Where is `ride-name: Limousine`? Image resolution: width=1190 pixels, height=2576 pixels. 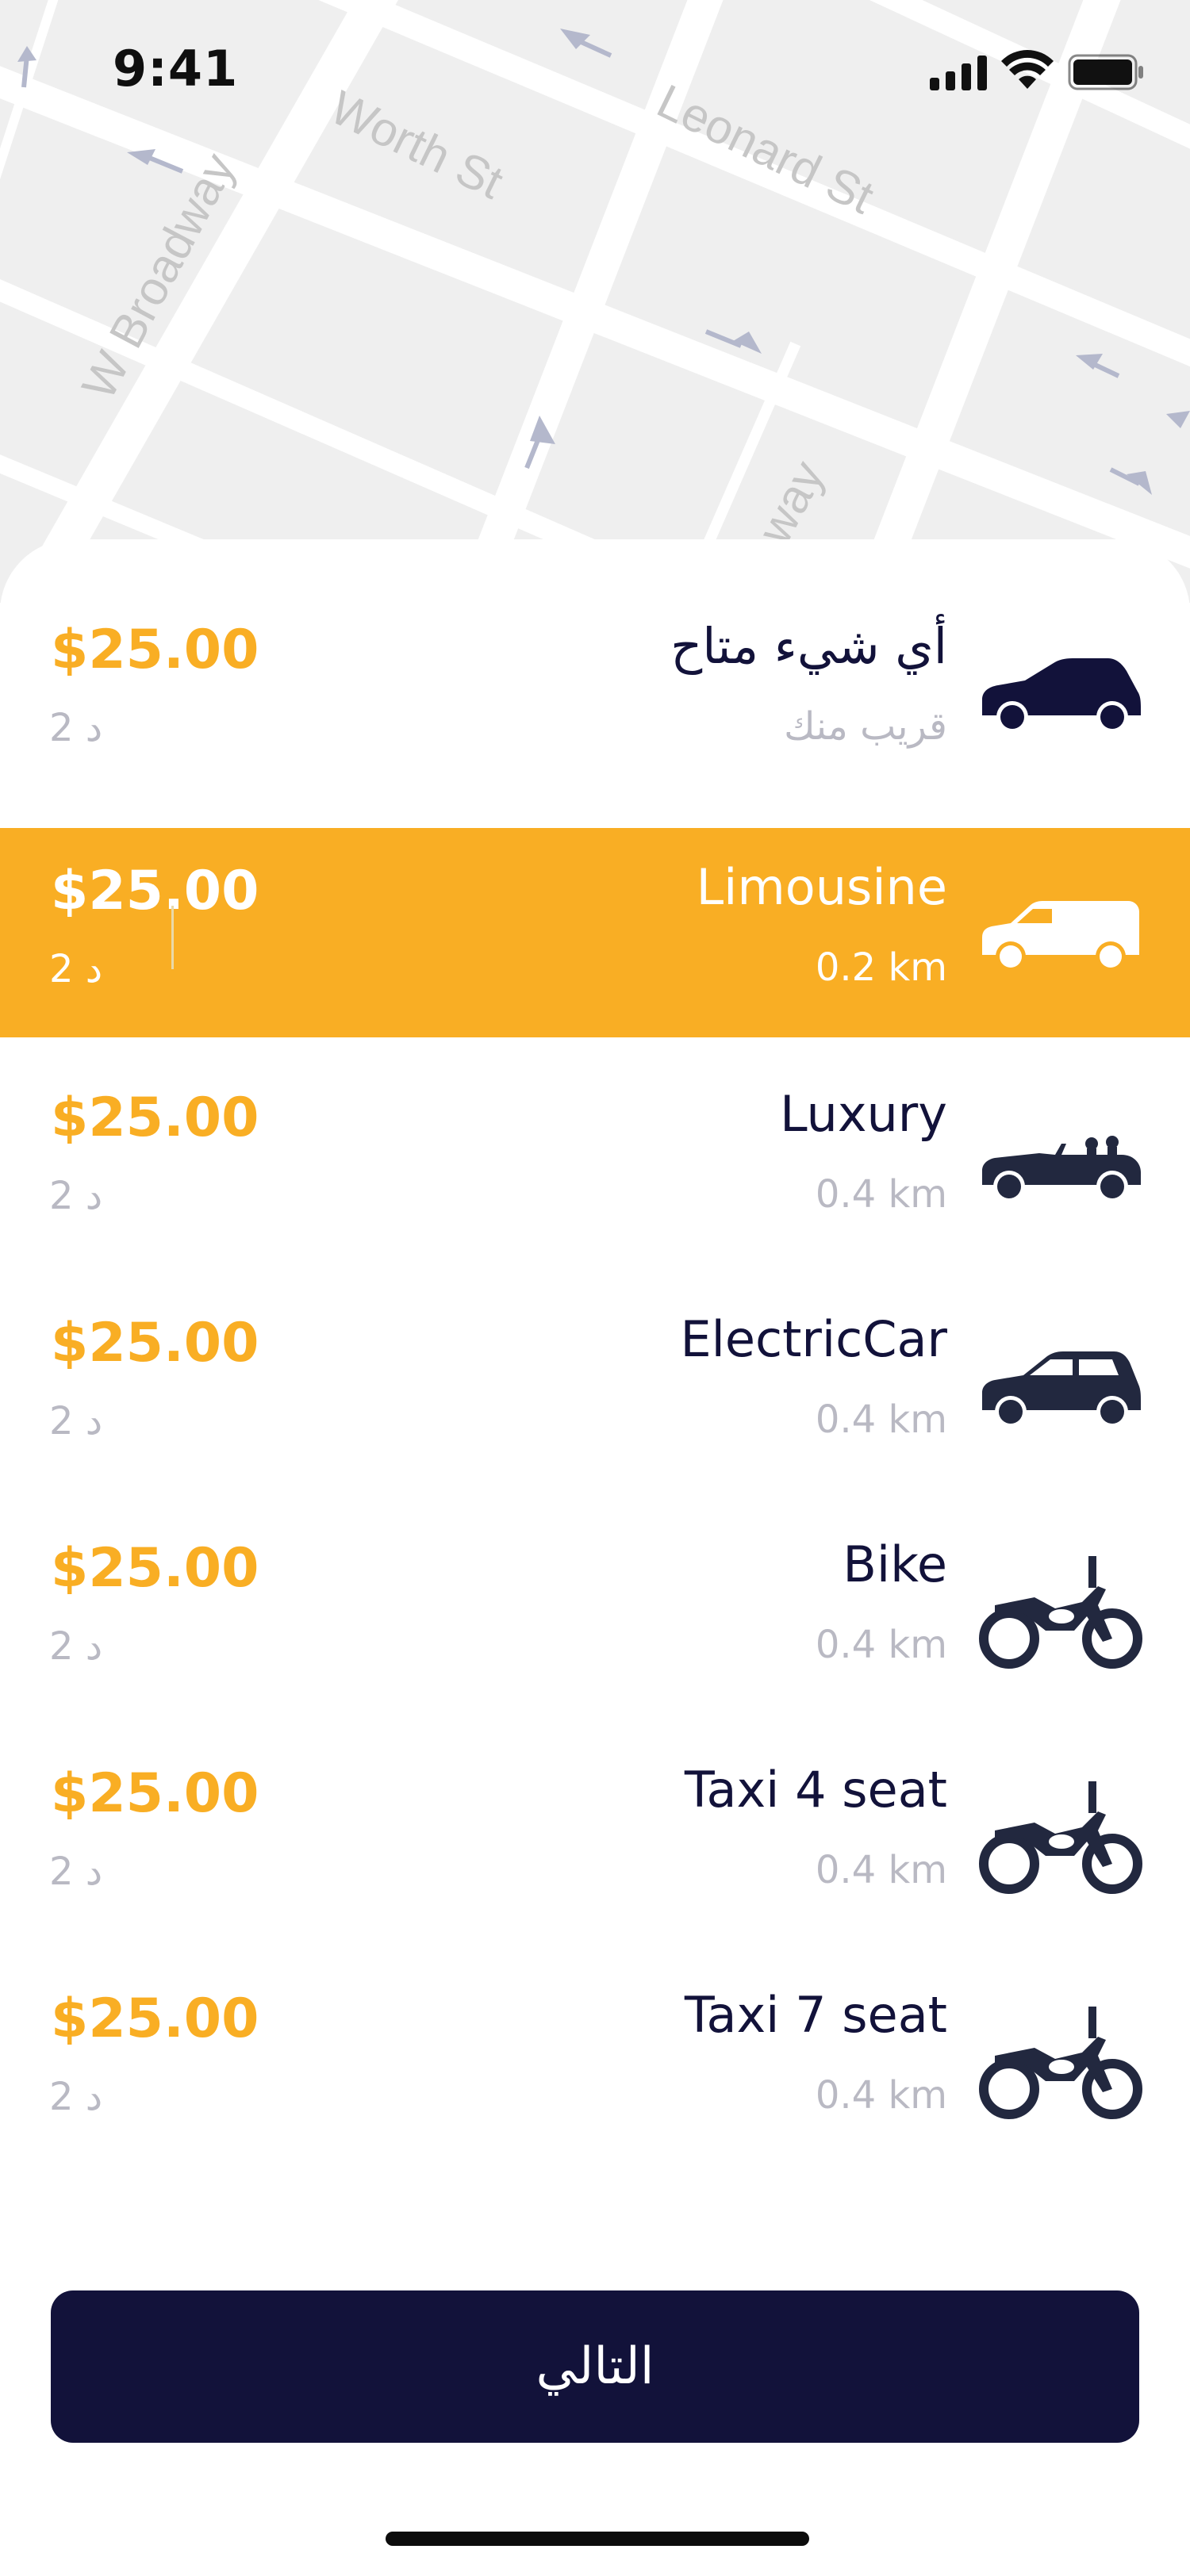 ride-name: Limousine is located at coordinates (821, 887).